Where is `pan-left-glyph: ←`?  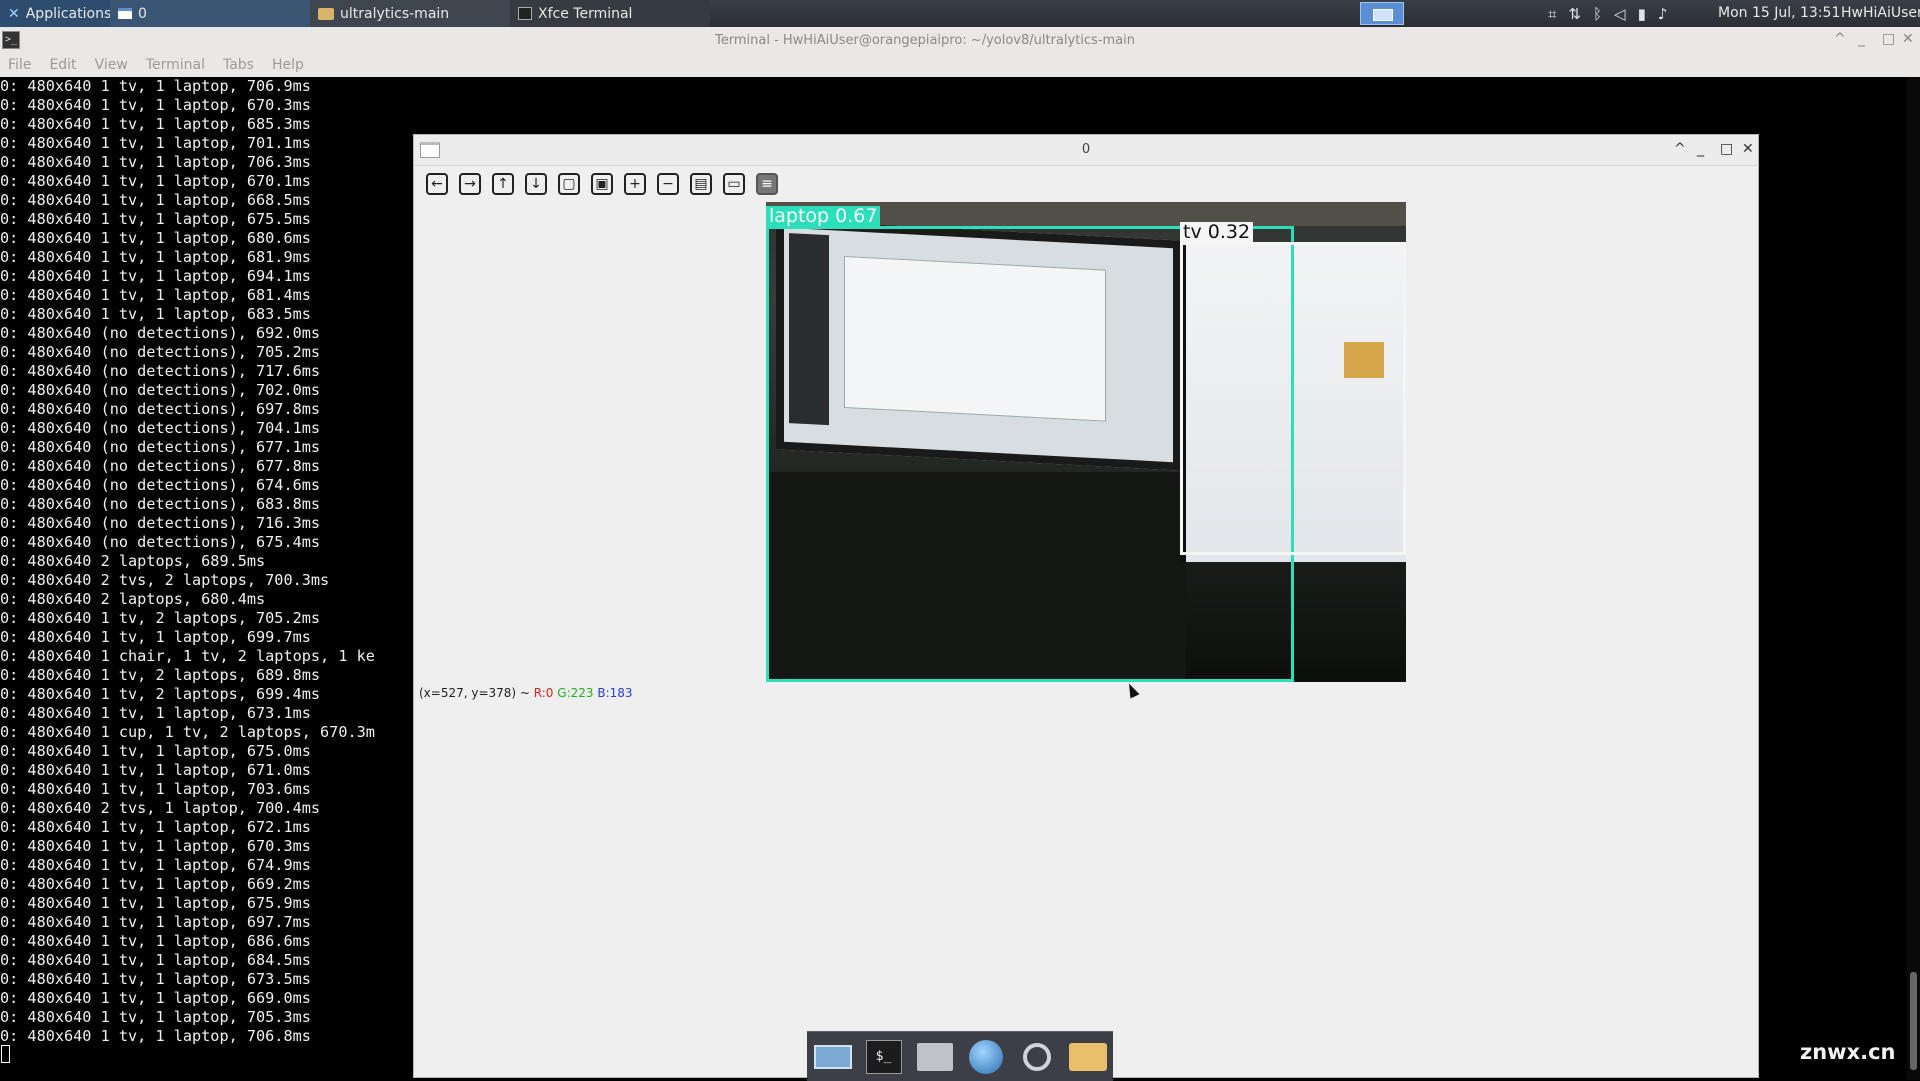
pan-left-glyph: ← is located at coordinates (437, 184).